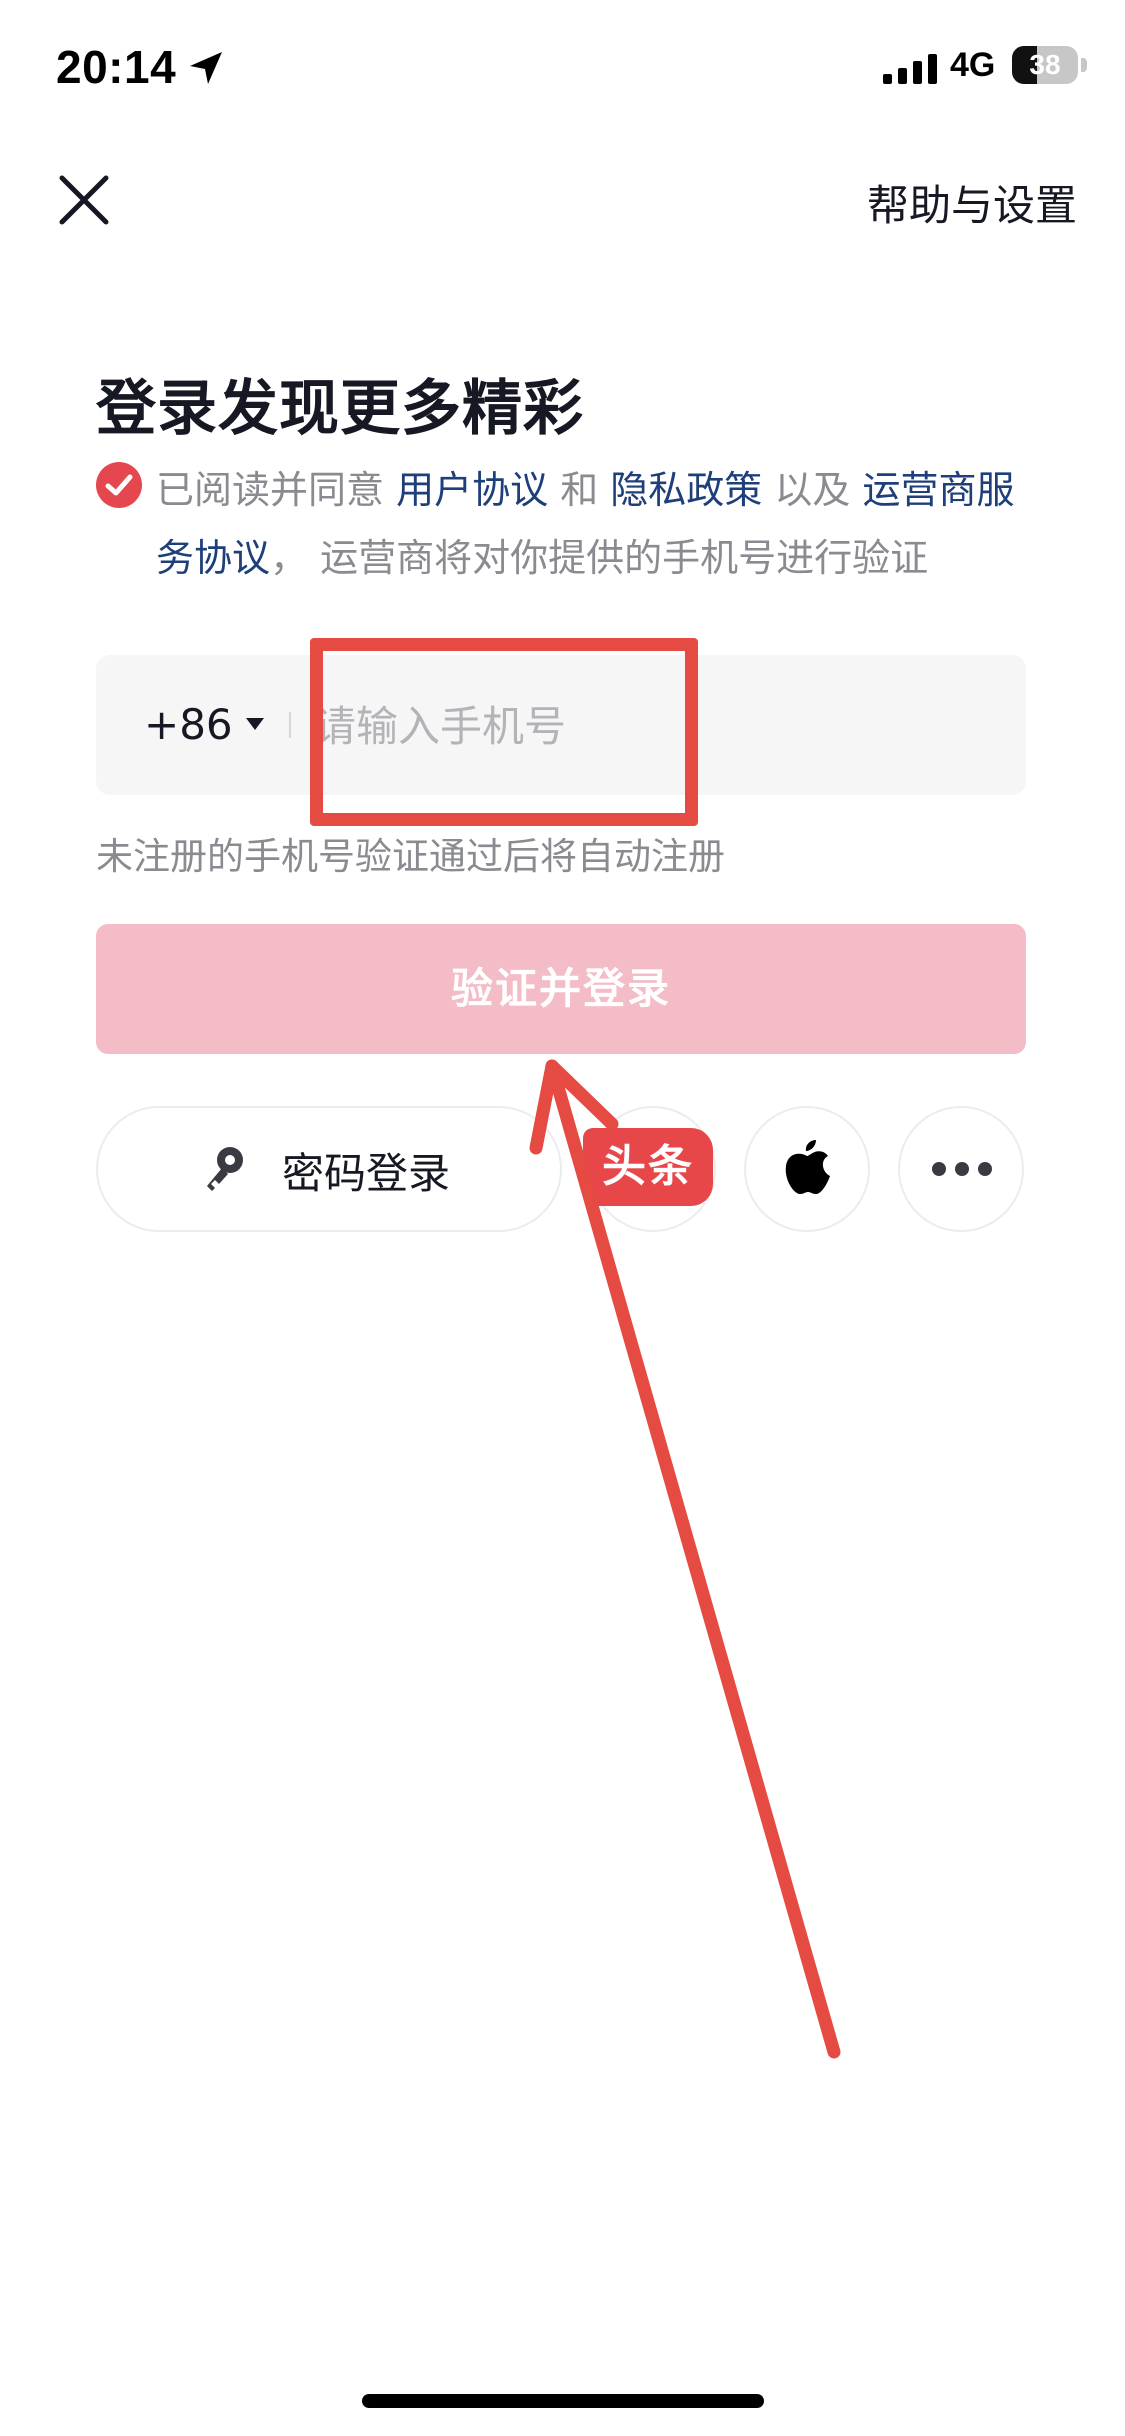  I want to click on user-agreement-link: 用户协议, so click(472, 490).